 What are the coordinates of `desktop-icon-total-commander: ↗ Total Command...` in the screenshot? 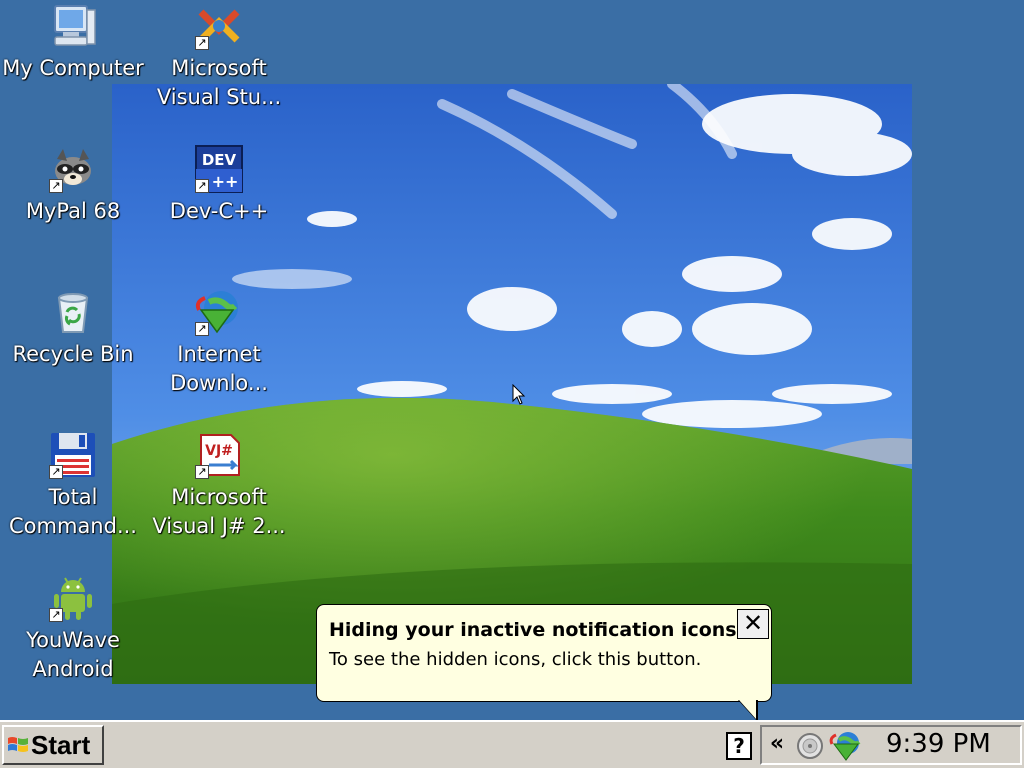 It's located at (73, 486).